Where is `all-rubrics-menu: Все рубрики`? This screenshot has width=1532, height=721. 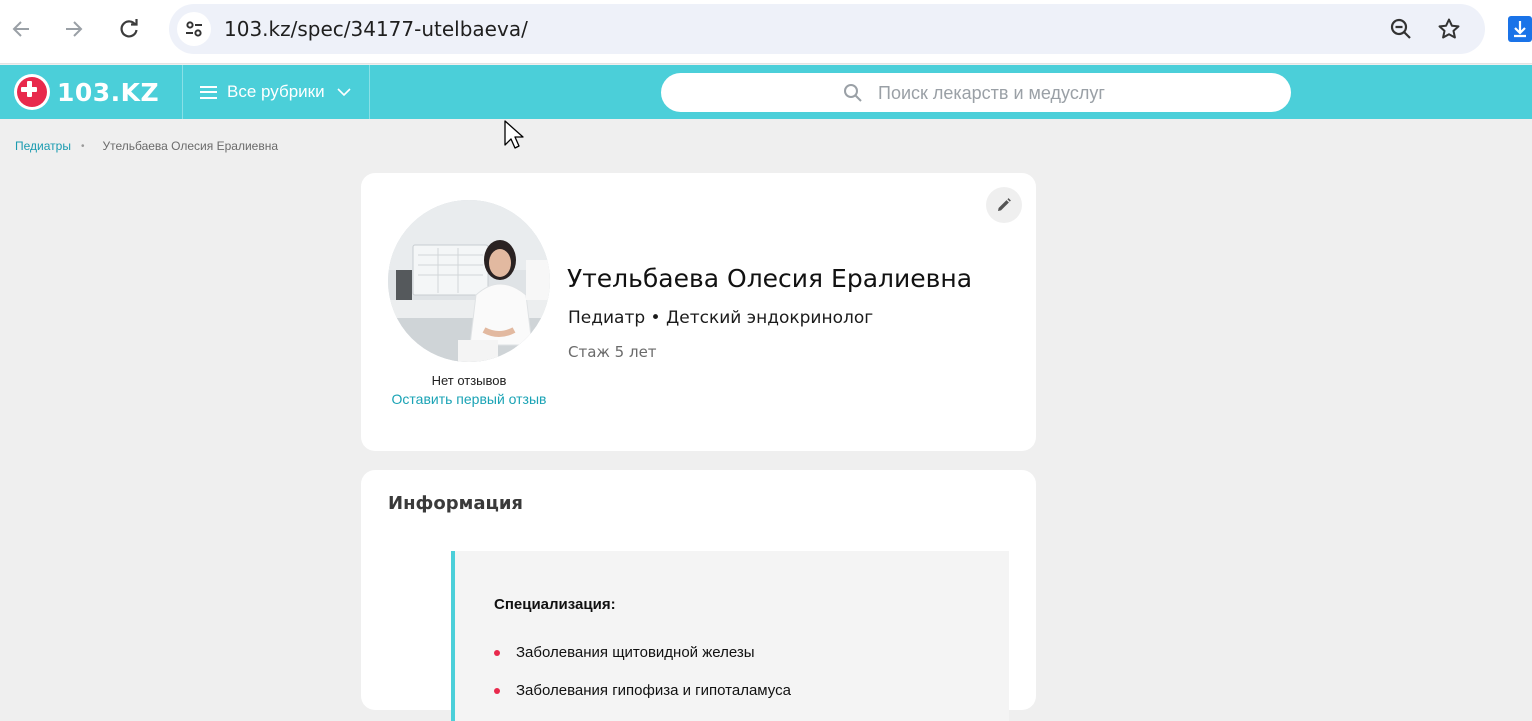
all-rubrics-menu: Все рубрики is located at coordinates (275, 92).